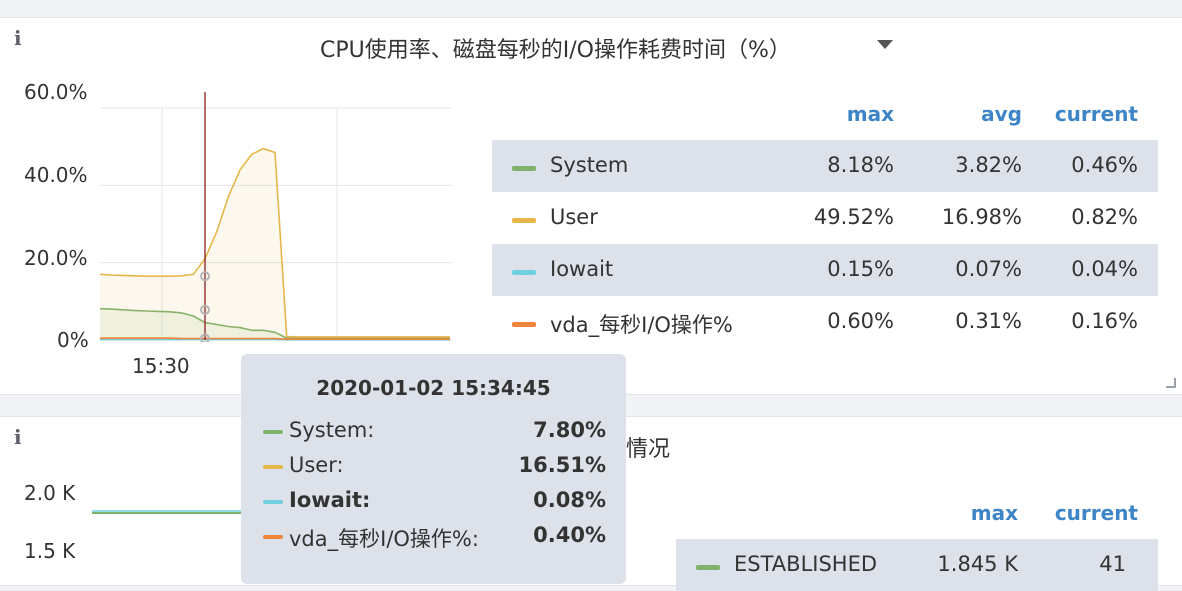 This screenshot has height=591, width=1182. Describe the element at coordinates (569, 535) in the screenshot. I see `tooltip-value: 0.40%` at that location.